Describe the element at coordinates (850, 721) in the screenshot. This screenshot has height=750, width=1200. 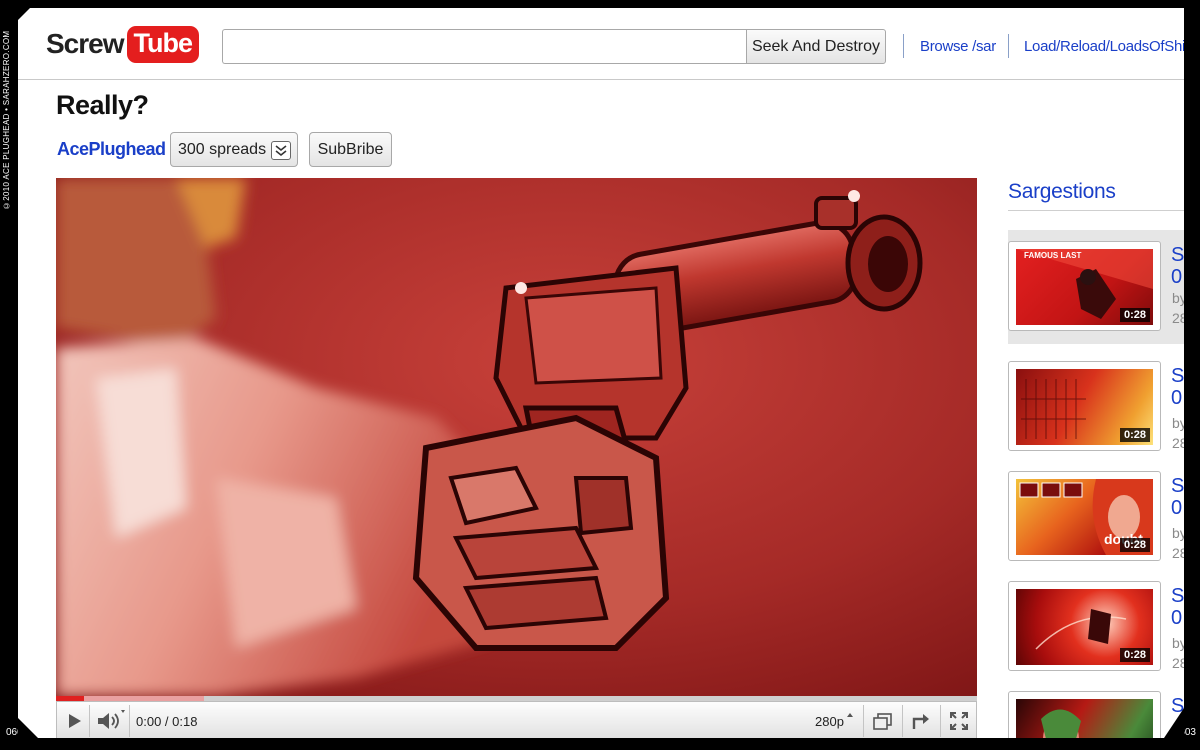
I see `caret-up-icon` at that location.